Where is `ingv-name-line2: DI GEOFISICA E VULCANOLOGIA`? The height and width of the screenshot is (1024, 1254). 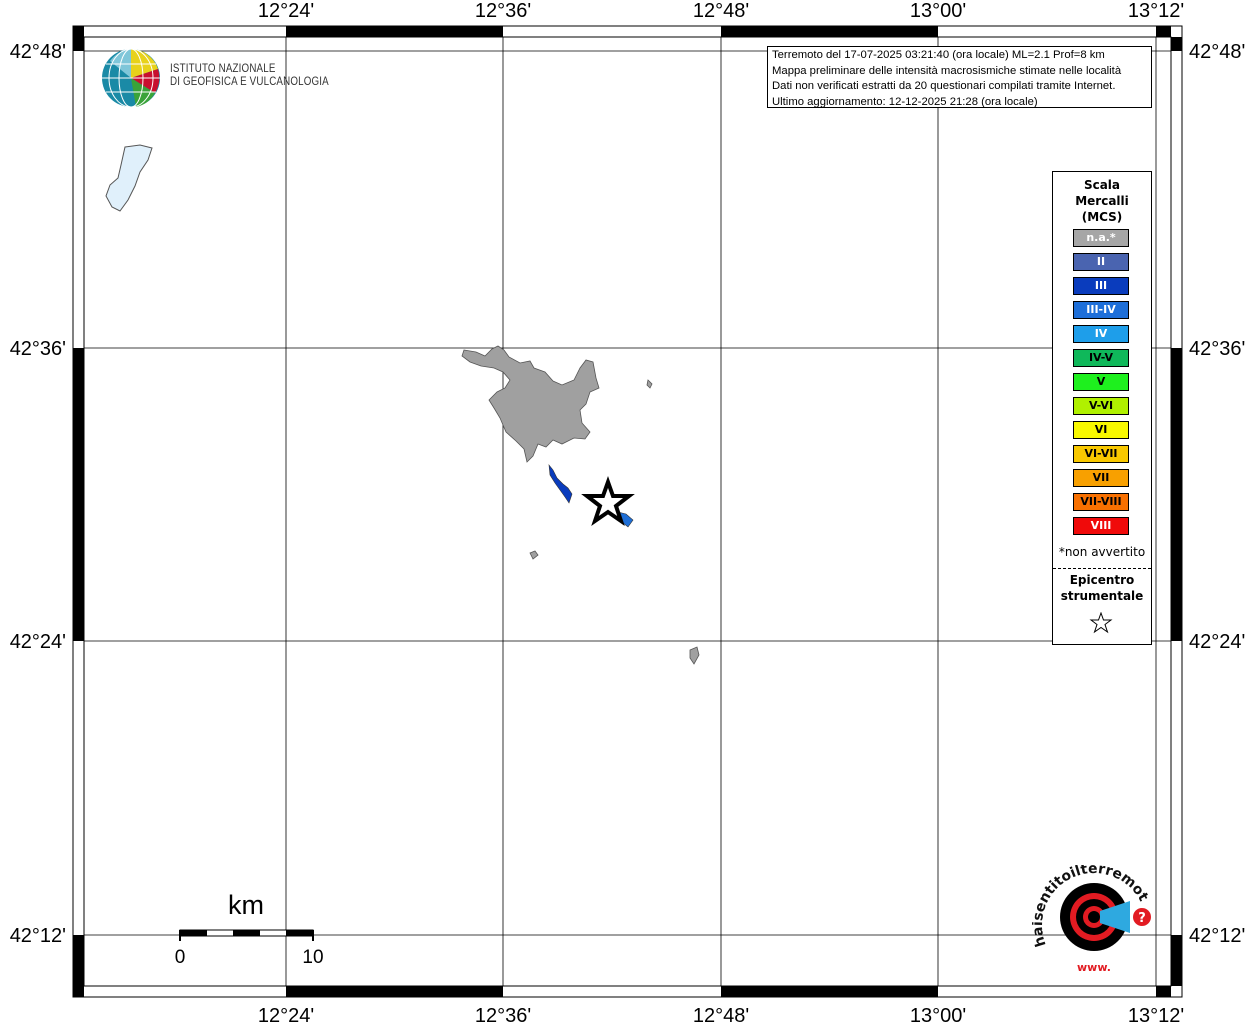
ingv-name-line2: DI GEOFISICA E VULCANOLOGIA is located at coordinates (249, 82).